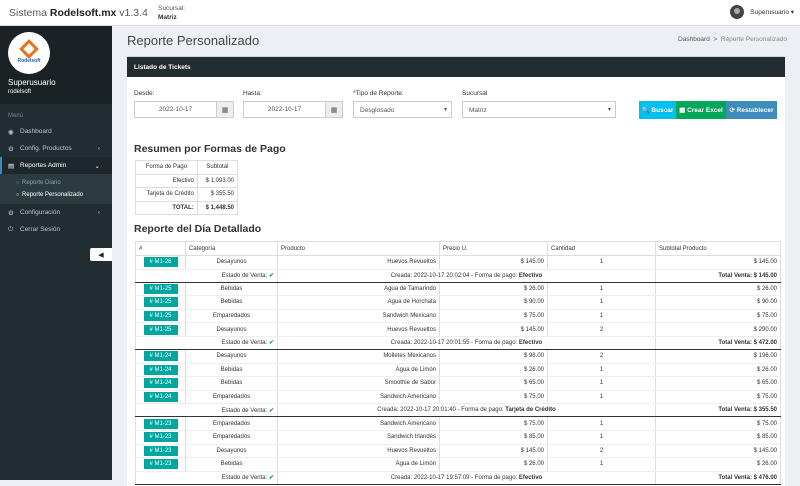 The width and height of the screenshot is (800, 486). Describe the element at coordinates (601, 356) in the screenshot. I see `quantity-cell: 2` at that location.